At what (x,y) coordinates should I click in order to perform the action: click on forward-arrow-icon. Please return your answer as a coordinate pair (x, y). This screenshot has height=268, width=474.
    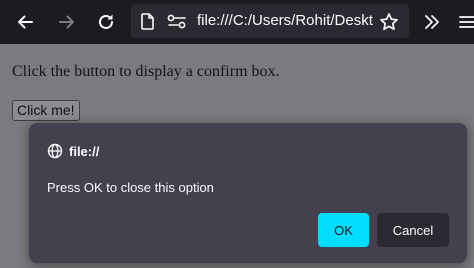
    Looking at the image, I should click on (66, 22).